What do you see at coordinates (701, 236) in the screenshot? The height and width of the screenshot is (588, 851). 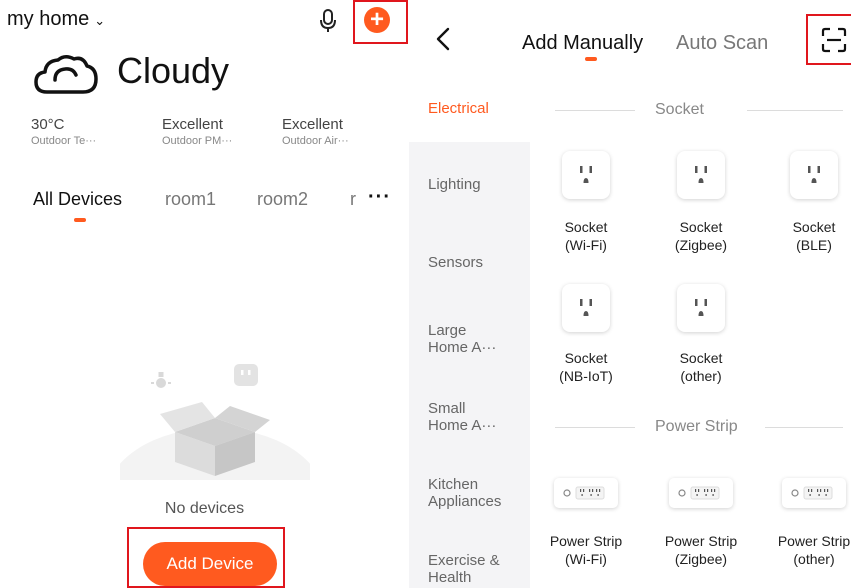 I see `item-label: Socket (Zigbee)` at bounding box center [701, 236].